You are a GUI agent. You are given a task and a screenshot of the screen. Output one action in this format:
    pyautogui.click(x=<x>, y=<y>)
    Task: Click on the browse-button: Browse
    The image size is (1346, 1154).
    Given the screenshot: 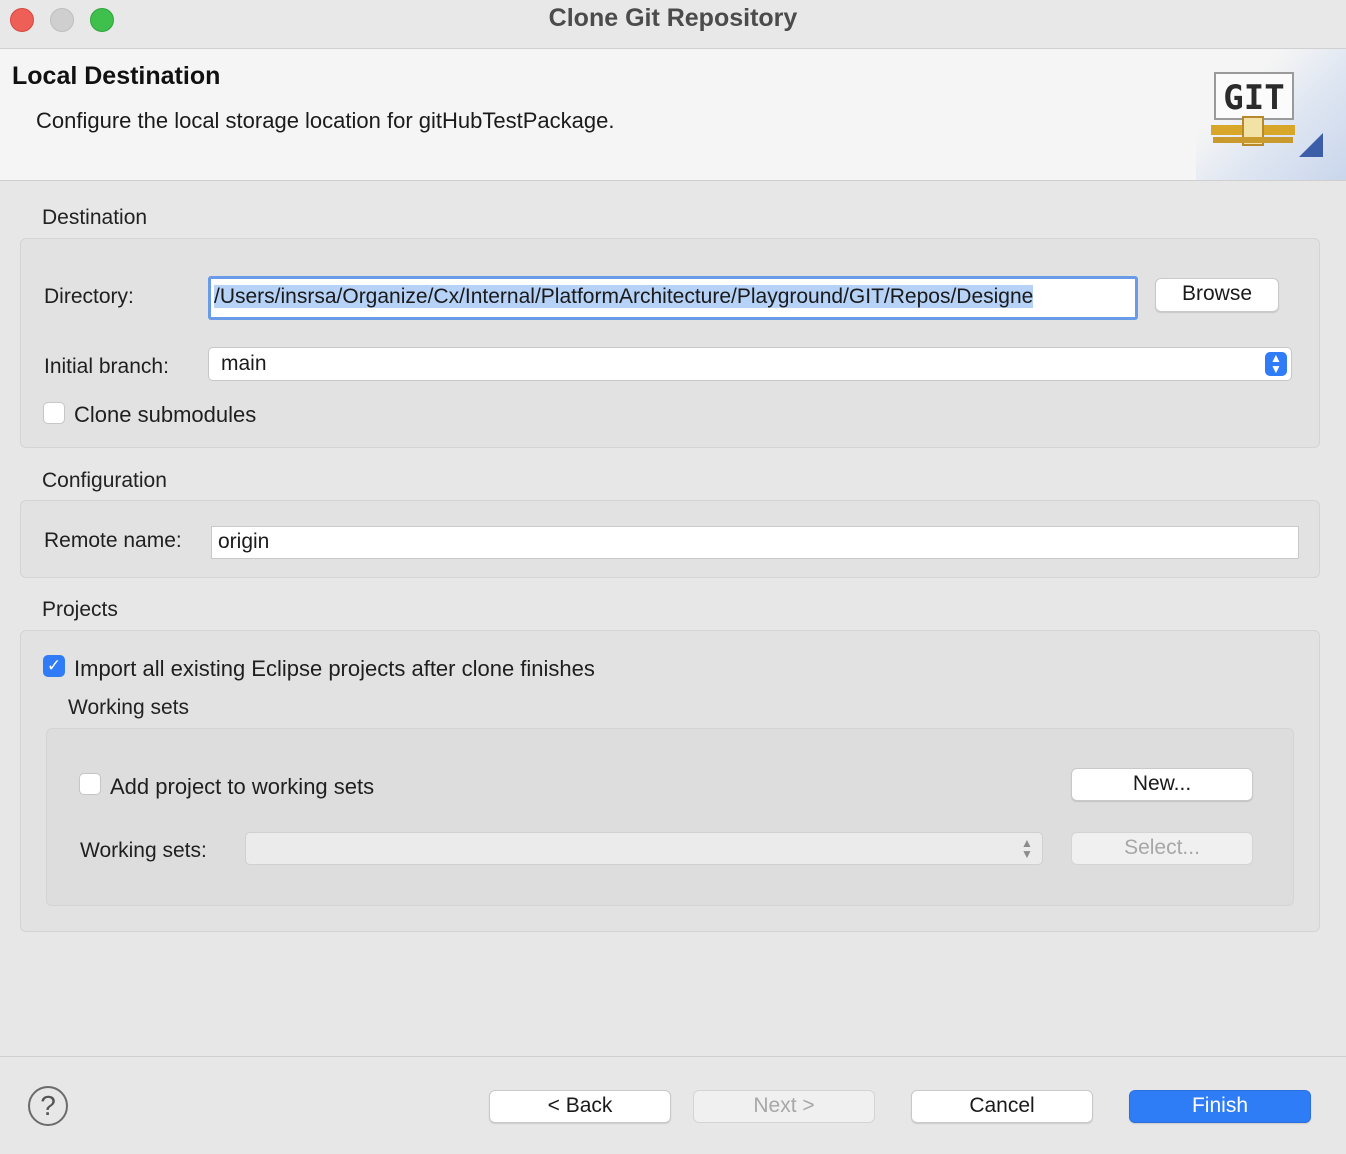 What is the action you would take?
    pyautogui.click(x=1217, y=295)
    